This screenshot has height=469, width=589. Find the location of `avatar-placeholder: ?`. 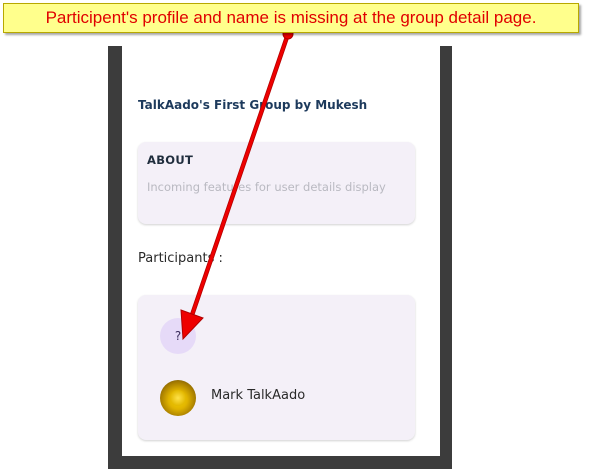

avatar-placeholder: ? is located at coordinates (178, 336).